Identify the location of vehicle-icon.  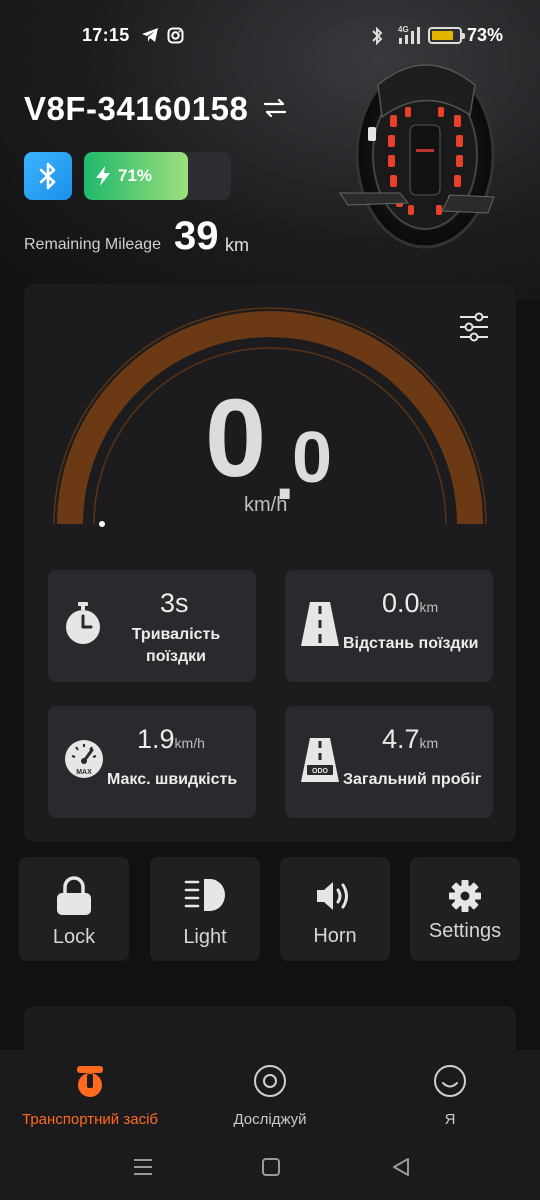
(90, 1083).